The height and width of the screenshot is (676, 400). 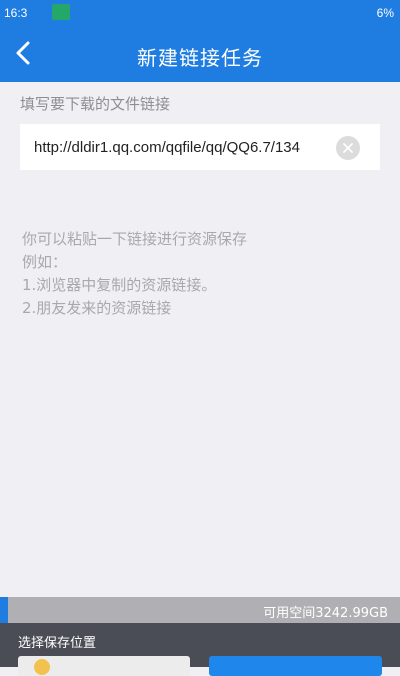 I want to click on battery-level: 6%, so click(x=385, y=13).